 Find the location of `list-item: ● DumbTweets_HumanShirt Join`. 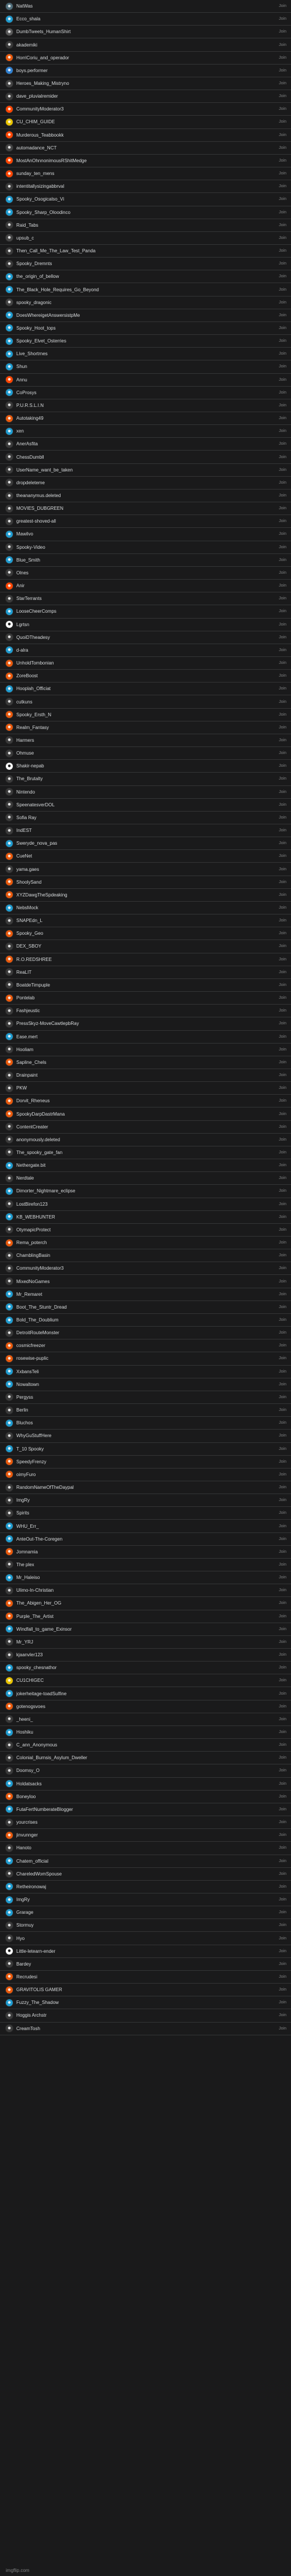

list-item: ● DumbTweets_HumanShirt Join is located at coordinates (145, 32).